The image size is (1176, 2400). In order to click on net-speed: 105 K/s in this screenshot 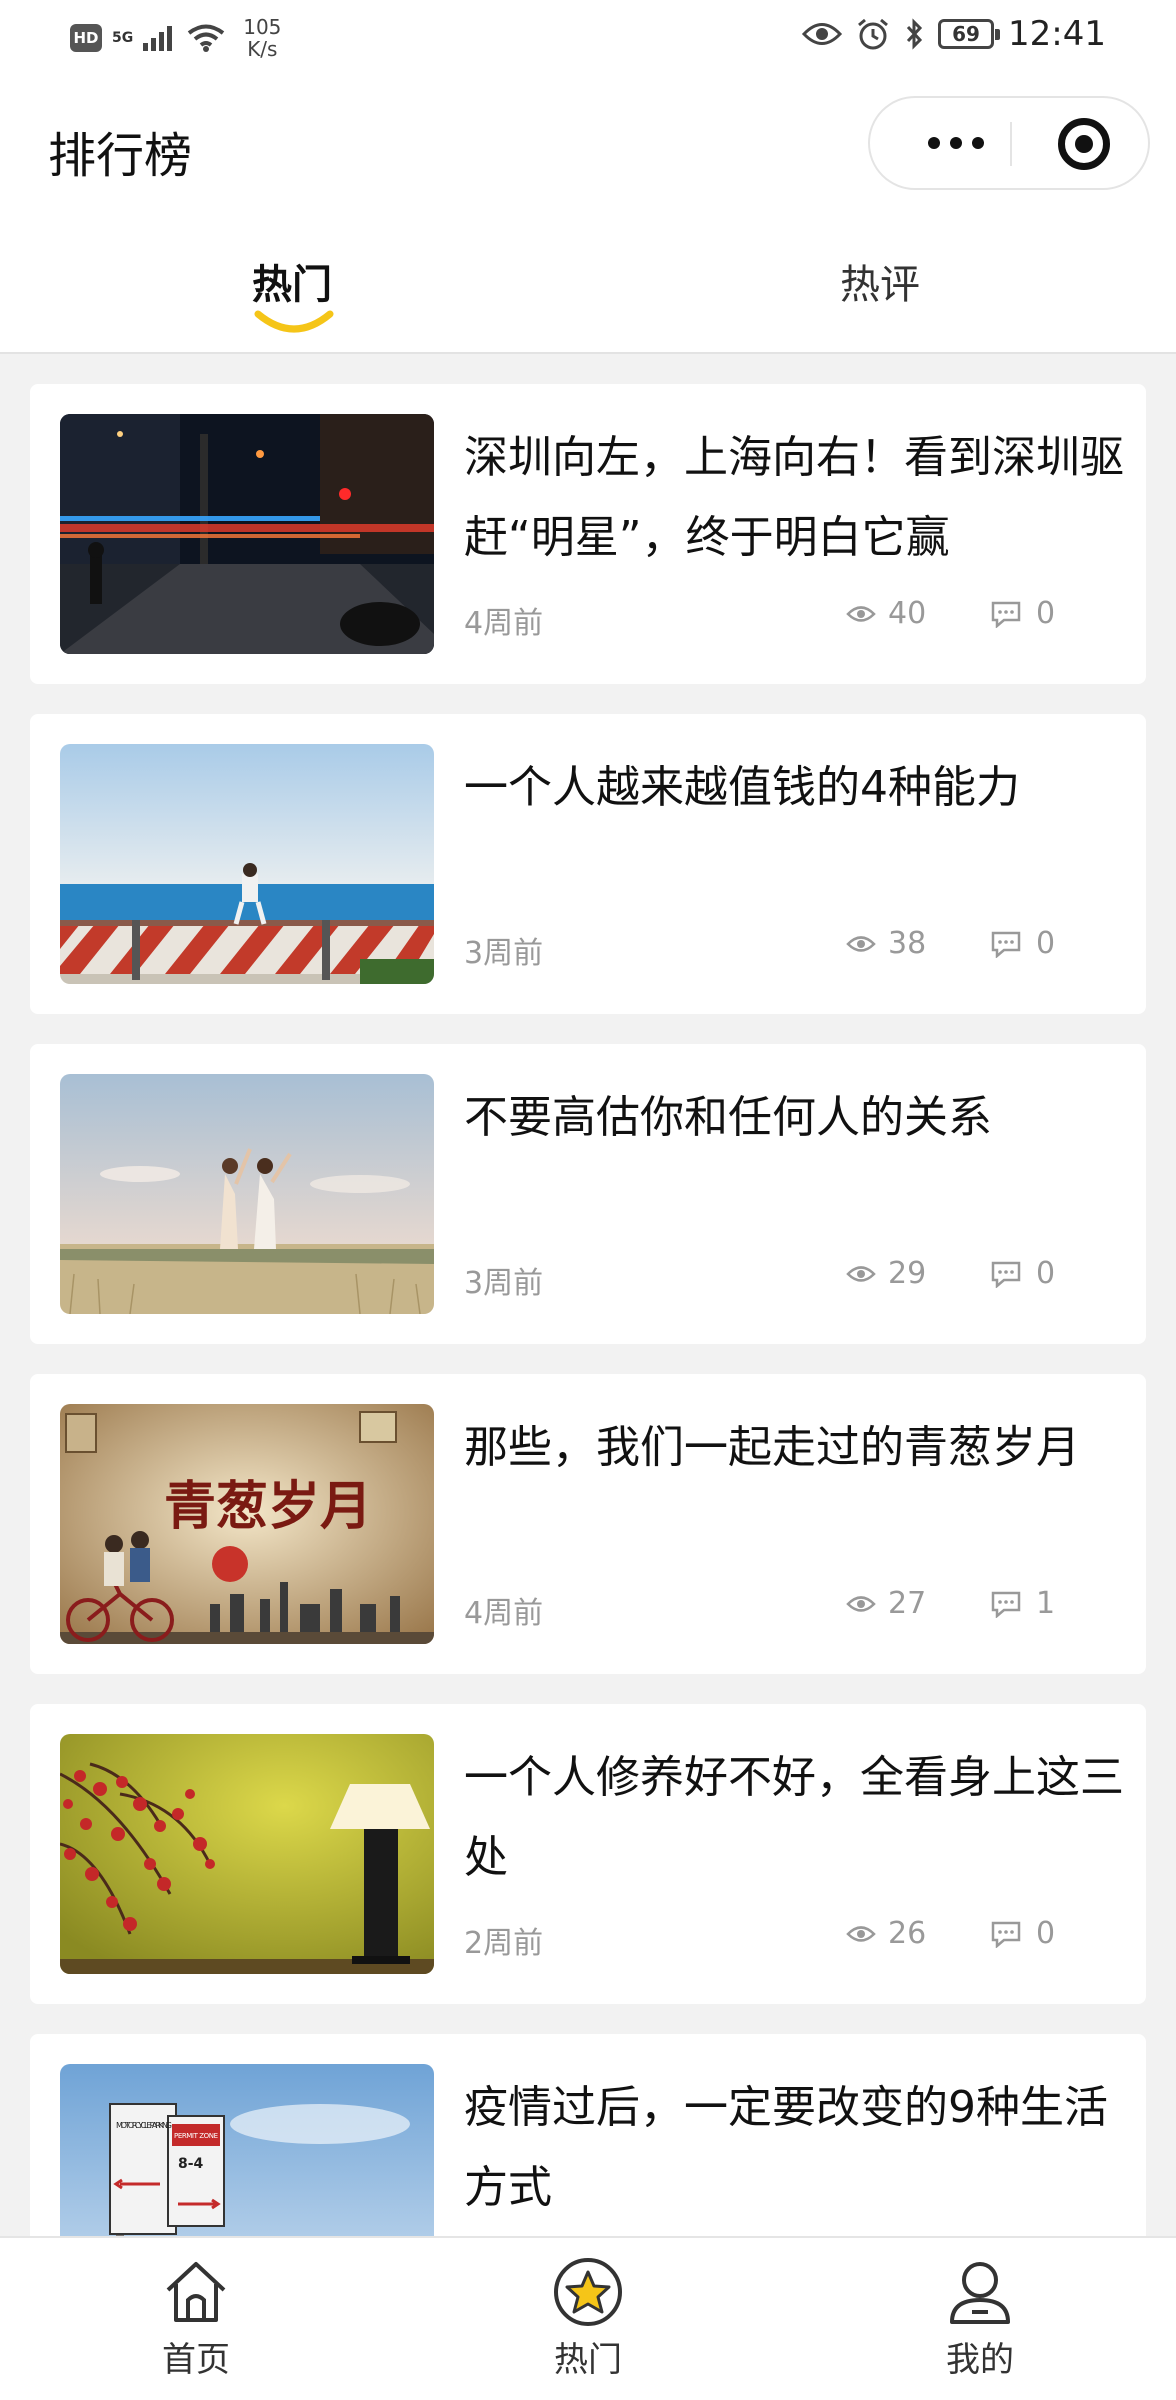, I will do `click(262, 38)`.